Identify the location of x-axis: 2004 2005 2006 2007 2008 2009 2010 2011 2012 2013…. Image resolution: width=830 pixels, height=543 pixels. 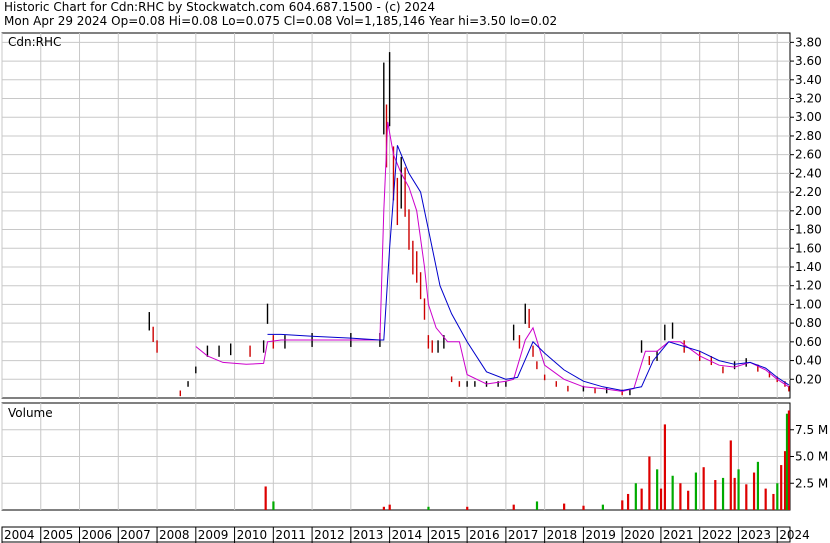
(405, 534).